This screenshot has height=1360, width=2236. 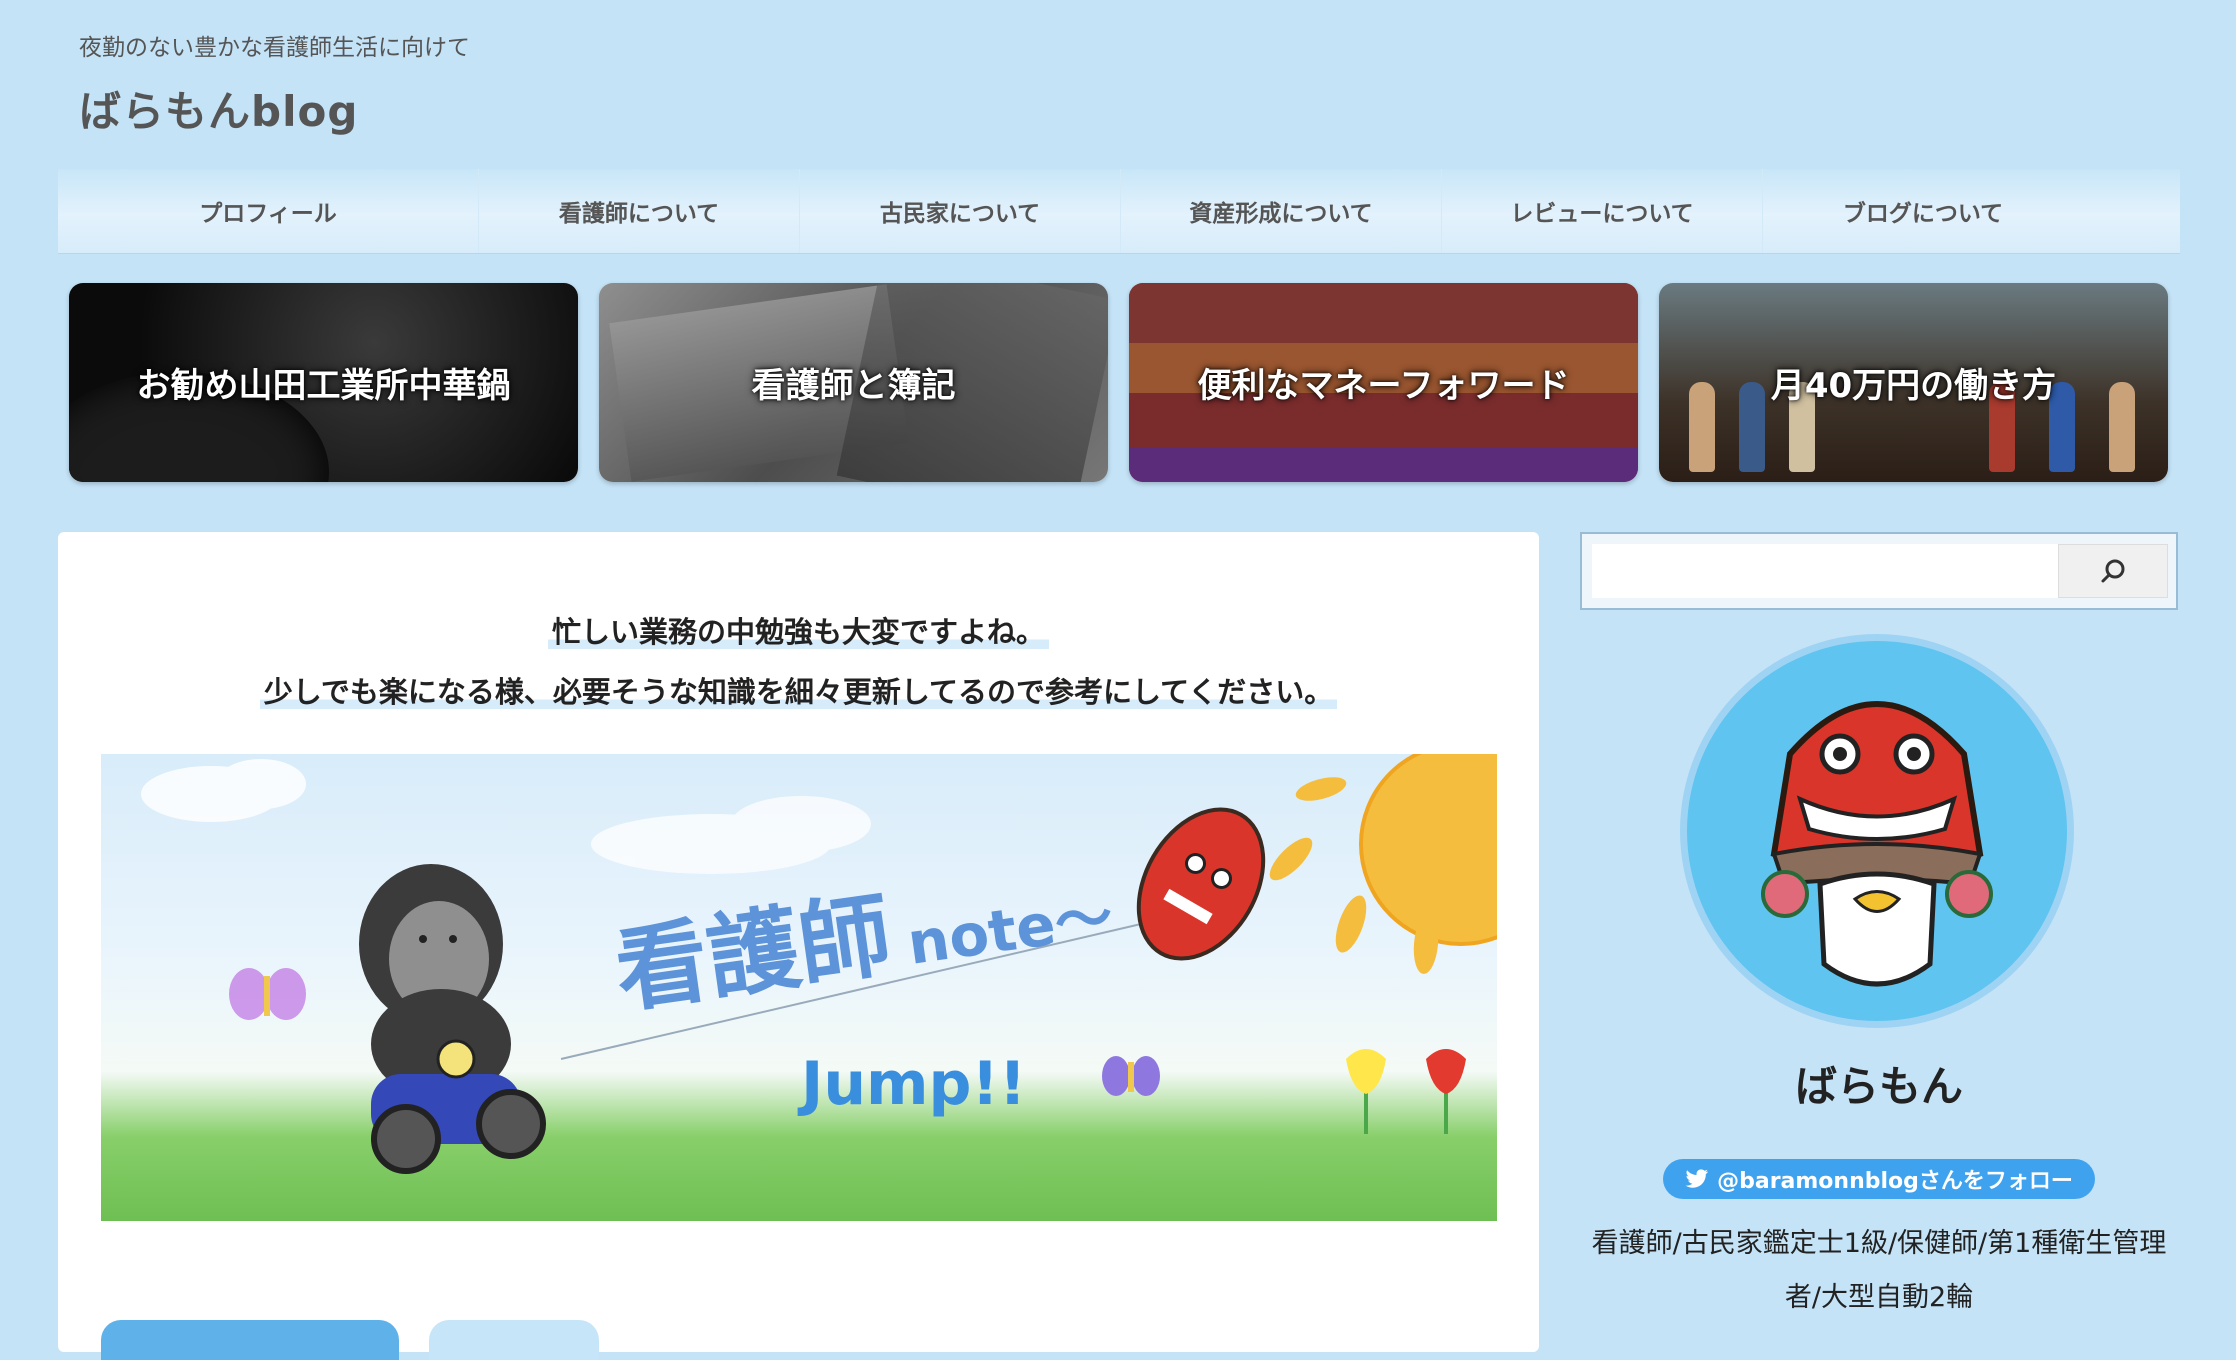 What do you see at coordinates (1697, 1178) in the screenshot?
I see `twitter-bird-icon` at bounding box center [1697, 1178].